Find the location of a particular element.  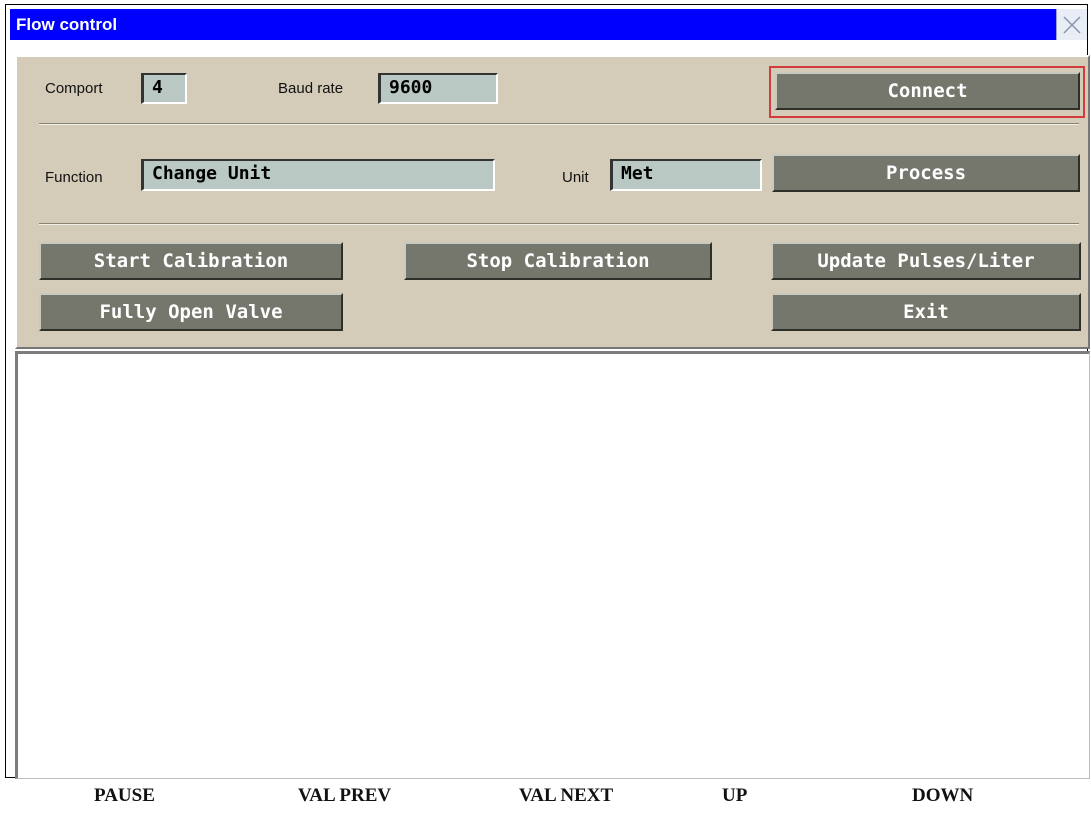

window-title: Flow control is located at coordinates (67, 24).